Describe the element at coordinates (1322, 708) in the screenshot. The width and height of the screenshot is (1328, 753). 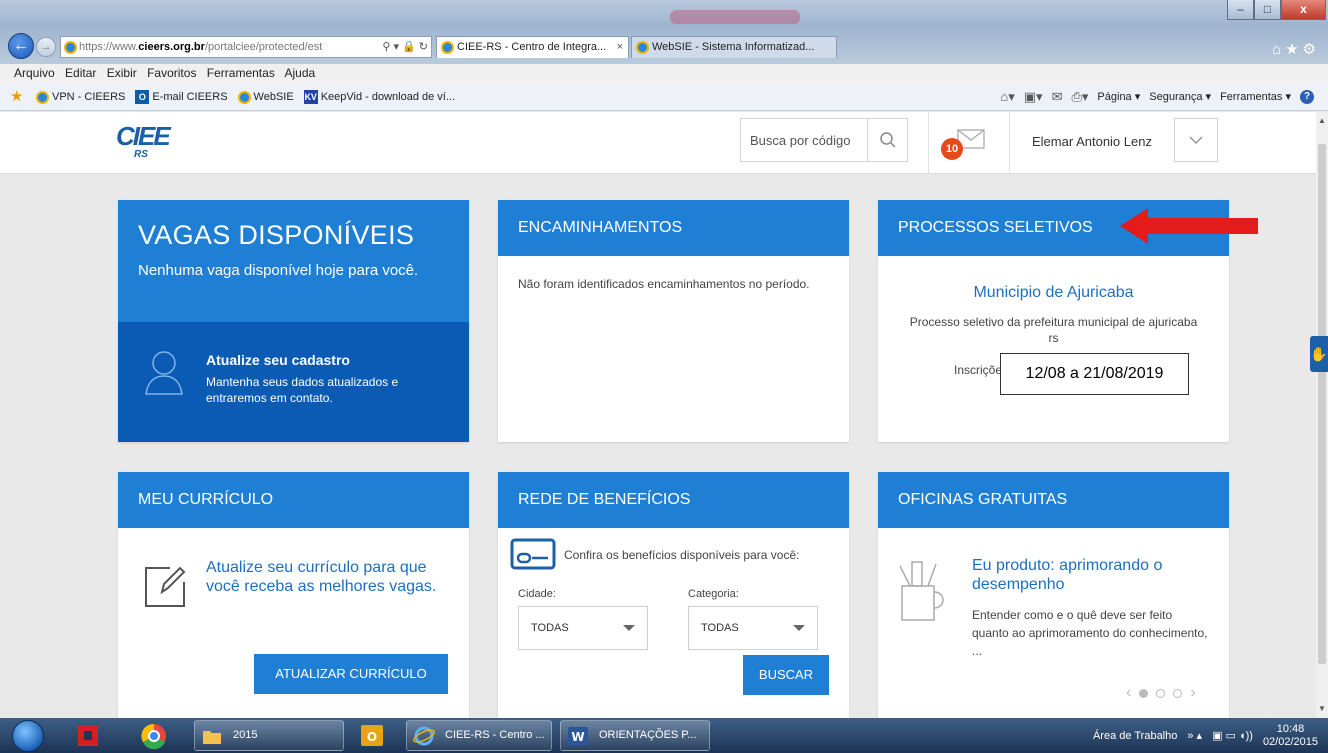
I see `scroll-down-icon: ▼` at that location.